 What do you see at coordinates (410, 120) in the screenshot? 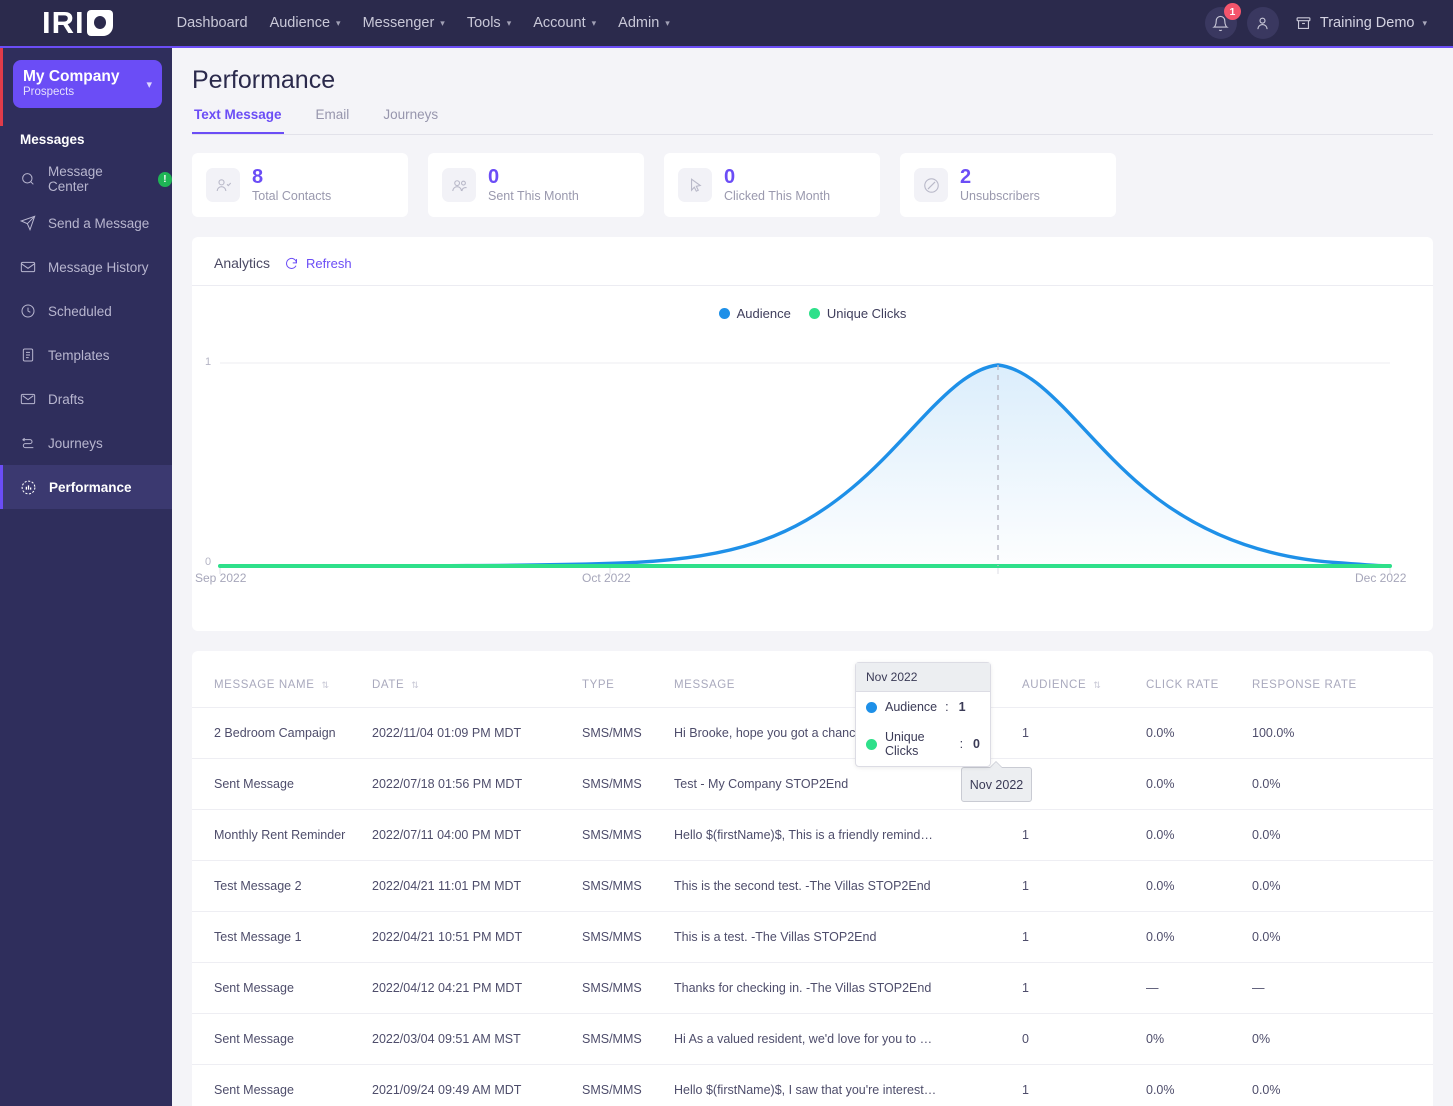
I see `tab-journeys: Journeys` at bounding box center [410, 120].